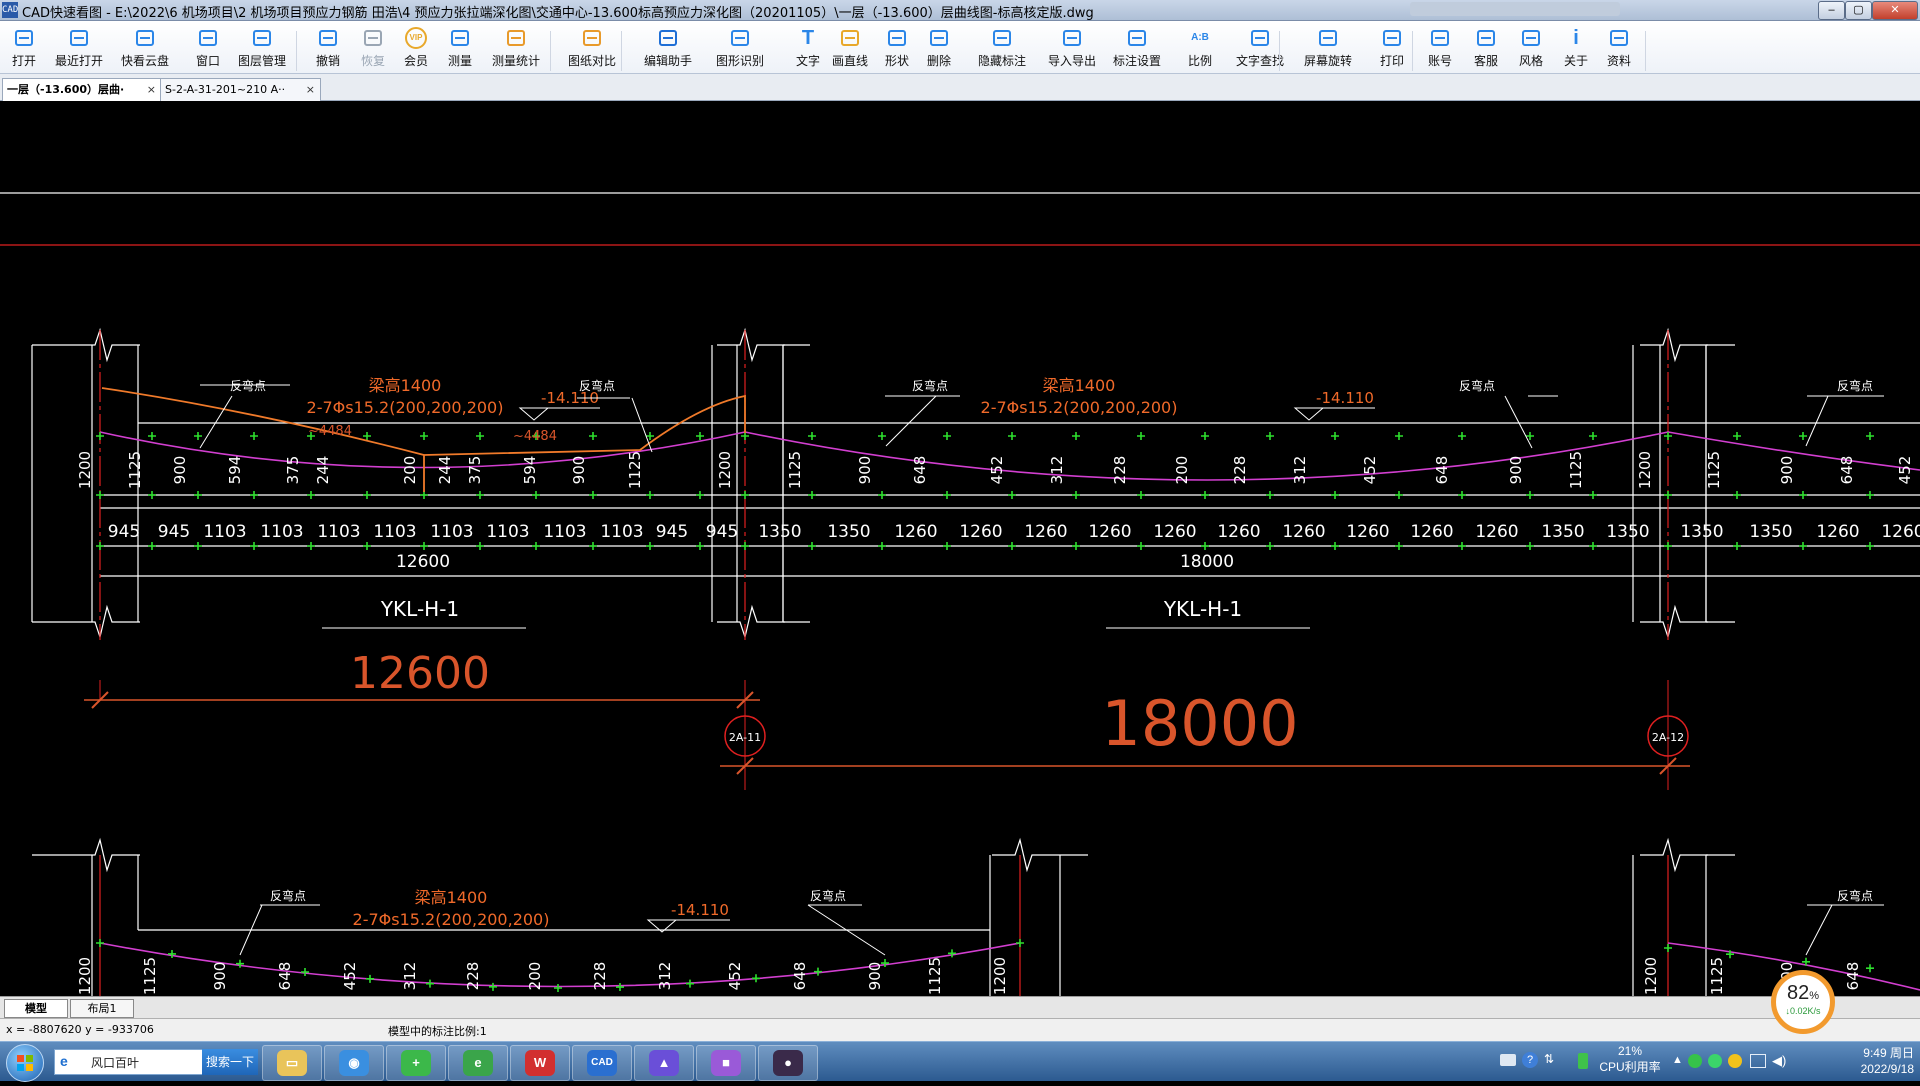 This screenshot has width=1920, height=1086. I want to click on speed-widget: 82% ↓0.02K/s, so click(1803, 1002).